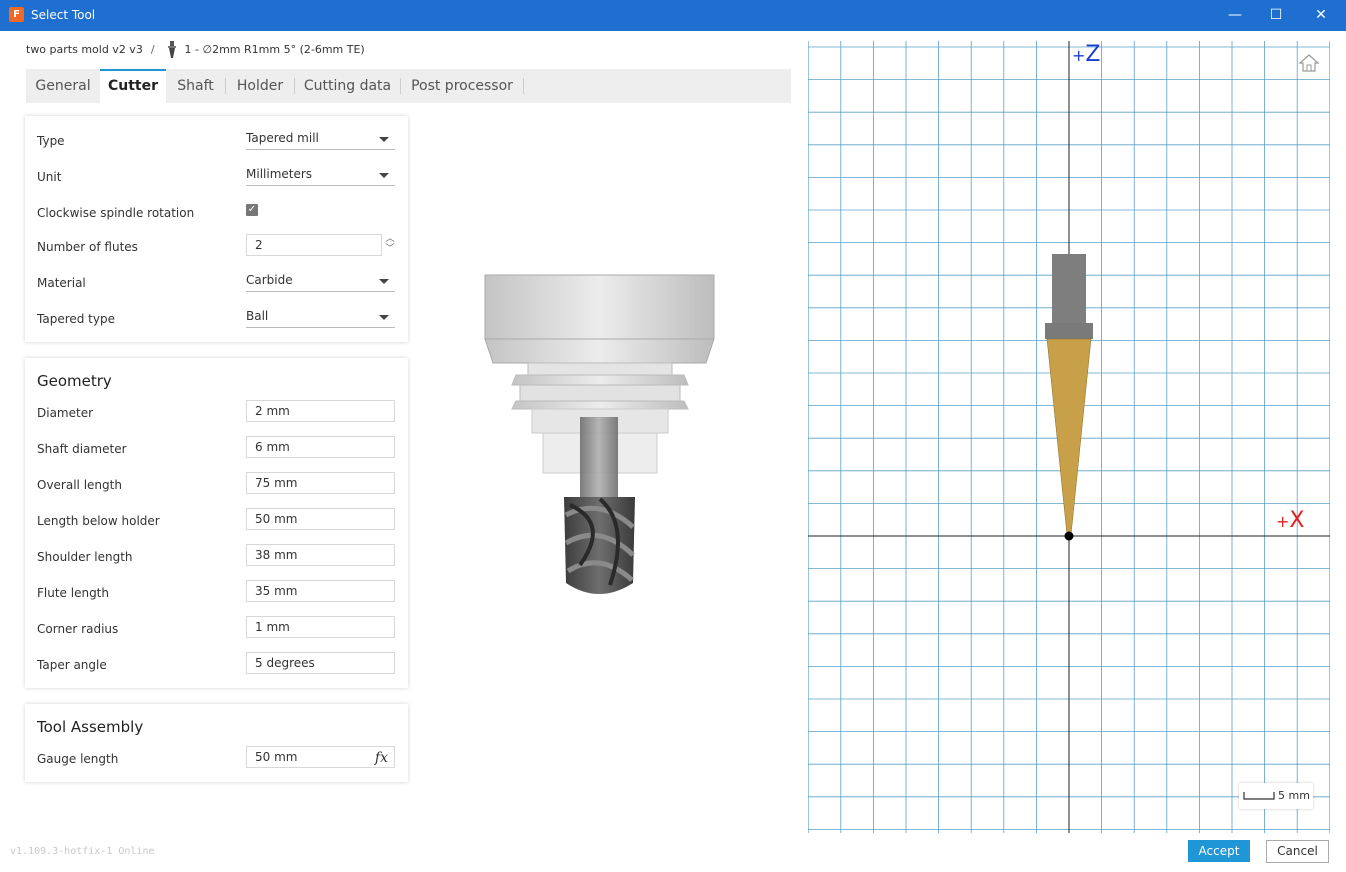  What do you see at coordinates (320, 757) in the screenshot?
I see `gauge-length-input: 50 mm fx` at bounding box center [320, 757].